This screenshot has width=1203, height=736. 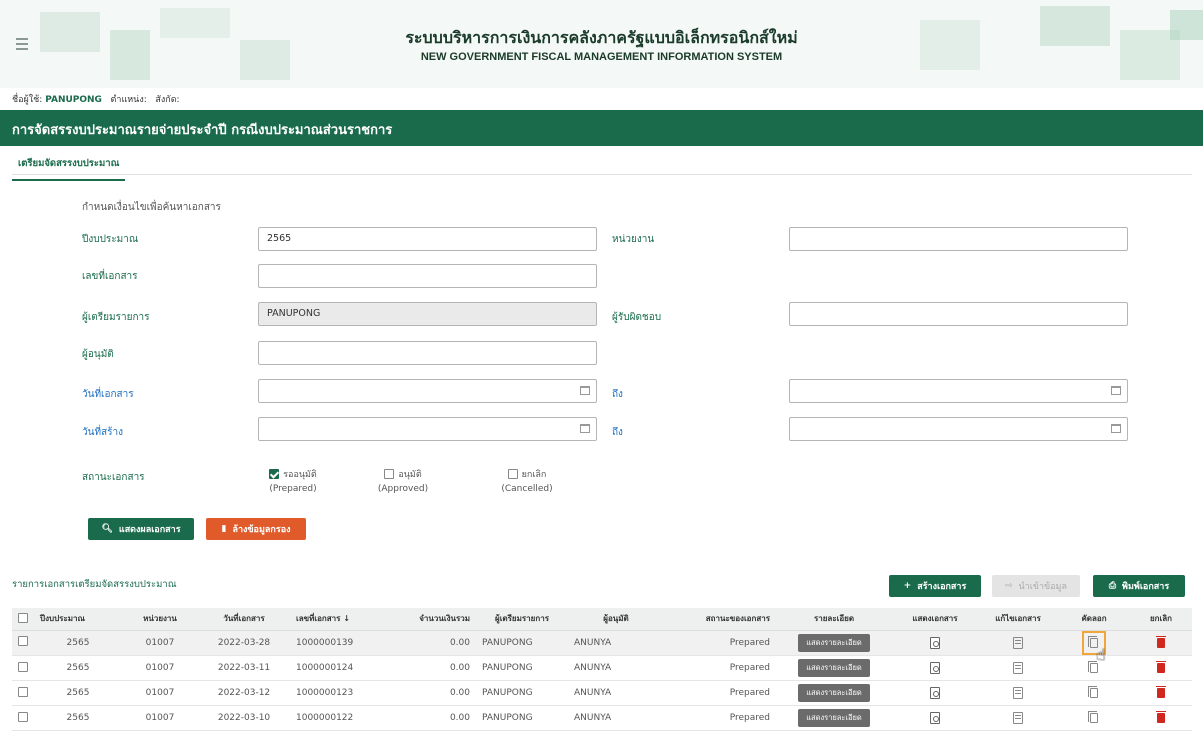 I want to click on created-date-to-input, so click(x=958, y=429).